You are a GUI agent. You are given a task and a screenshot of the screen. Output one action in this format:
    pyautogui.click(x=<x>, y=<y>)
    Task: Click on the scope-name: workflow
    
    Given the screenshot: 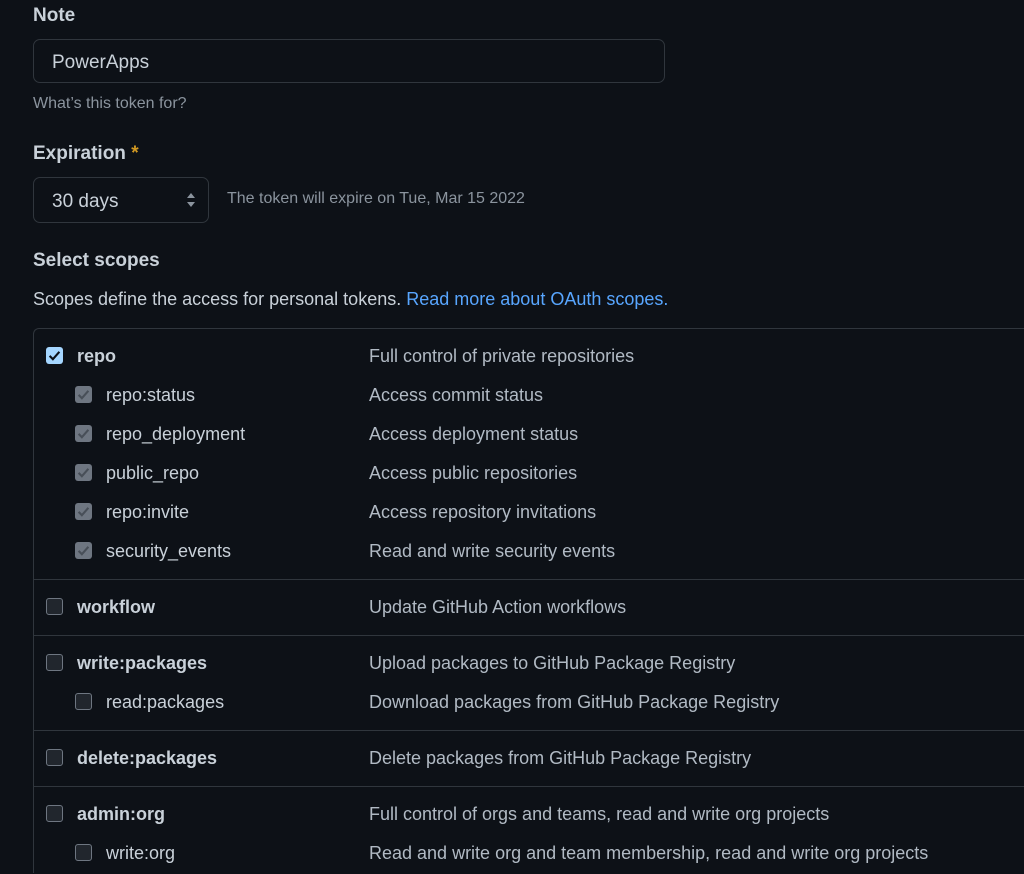 What is the action you would take?
    pyautogui.click(x=116, y=607)
    